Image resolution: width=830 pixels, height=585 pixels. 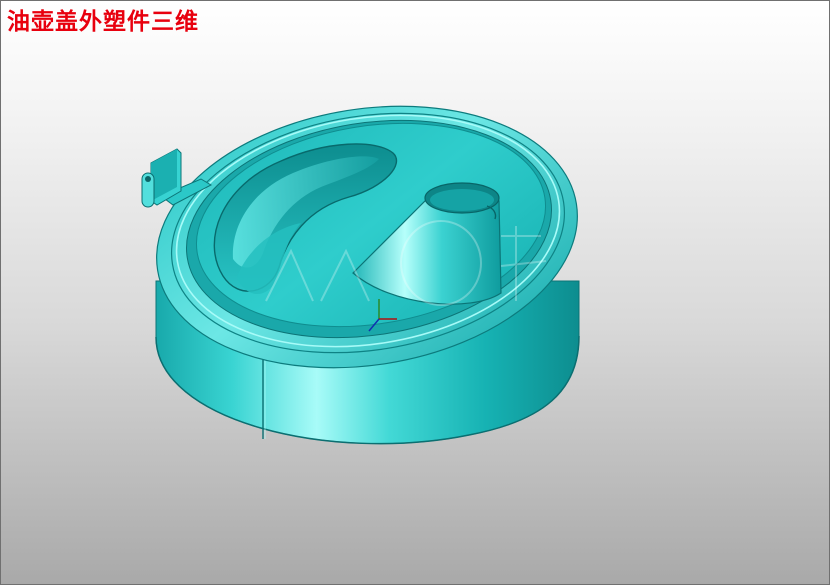 What do you see at coordinates (148, 179) in the screenshot?
I see `hinge-pin-hole` at bounding box center [148, 179].